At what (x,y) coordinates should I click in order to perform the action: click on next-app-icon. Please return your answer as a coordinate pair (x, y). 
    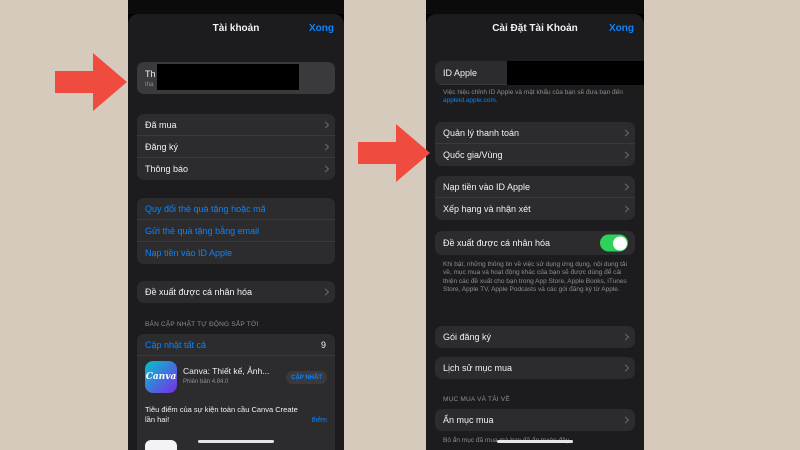
    Looking at the image, I should click on (161, 445).